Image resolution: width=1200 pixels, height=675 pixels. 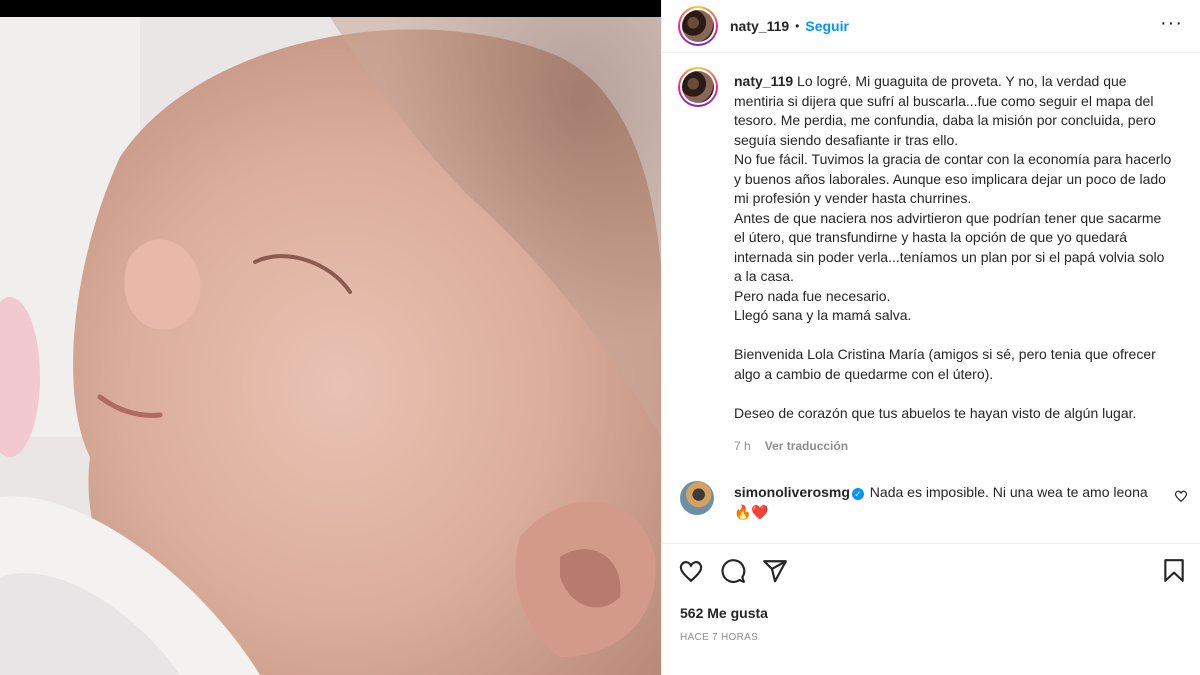 I want to click on comment-icon, so click(x=733, y=571).